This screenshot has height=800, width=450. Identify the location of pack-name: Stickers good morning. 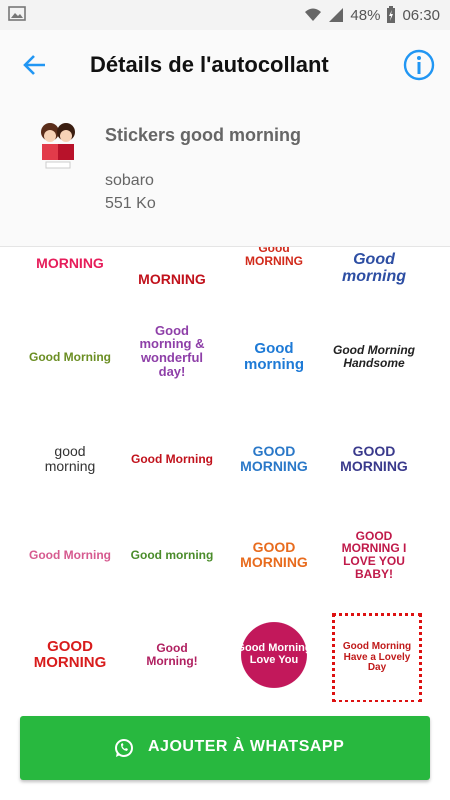
(203, 135).